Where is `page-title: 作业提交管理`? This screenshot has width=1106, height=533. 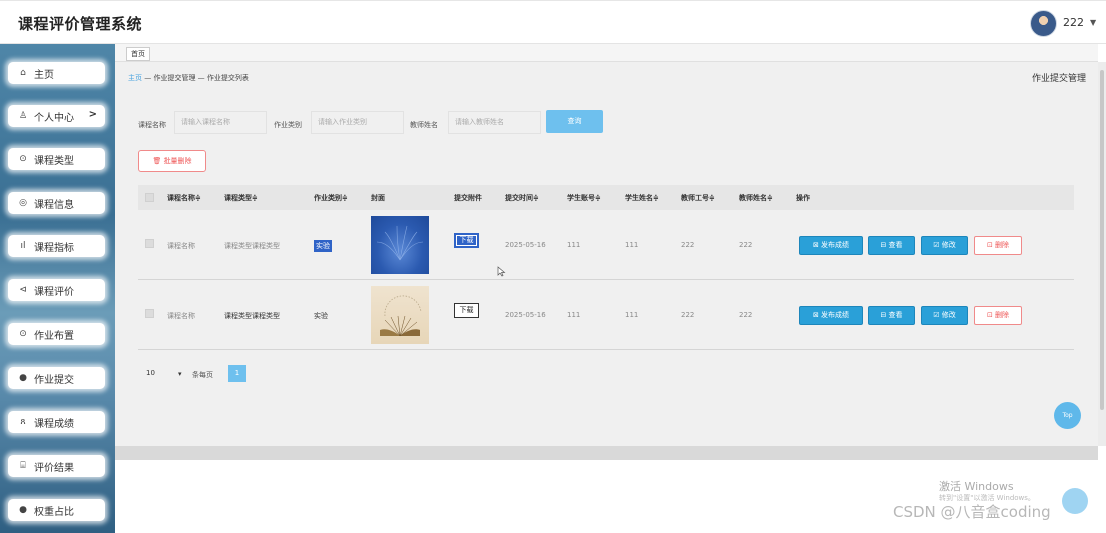 page-title: 作业提交管理 is located at coordinates (1058, 79).